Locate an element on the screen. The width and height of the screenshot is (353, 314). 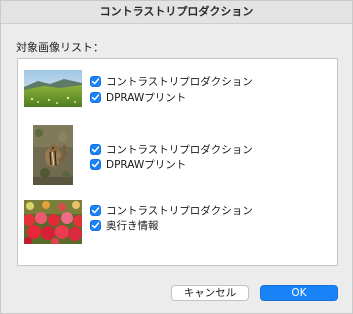
chipmunk-thumbnail is located at coordinates (53, 155).